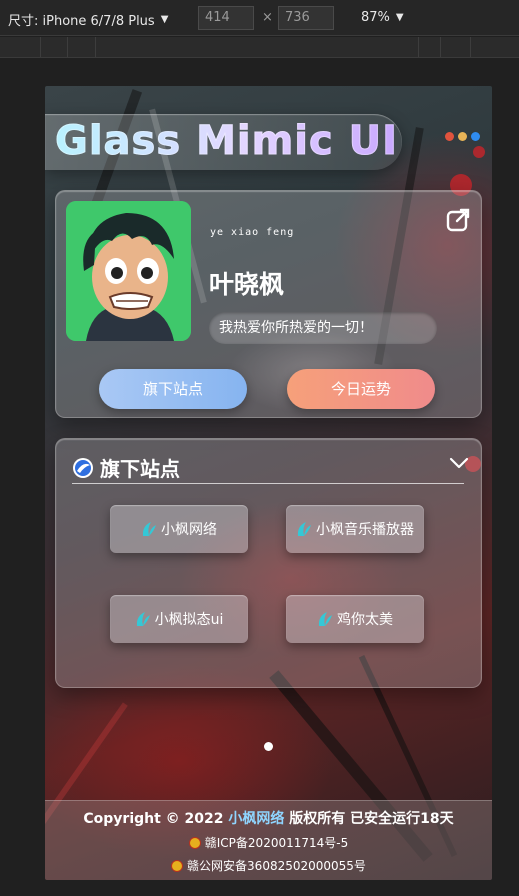 This screenshot has height=896, width=519. Describe the element at coordinates (475, 136) in the screenshot. I see `window-dot-blue` at that location.